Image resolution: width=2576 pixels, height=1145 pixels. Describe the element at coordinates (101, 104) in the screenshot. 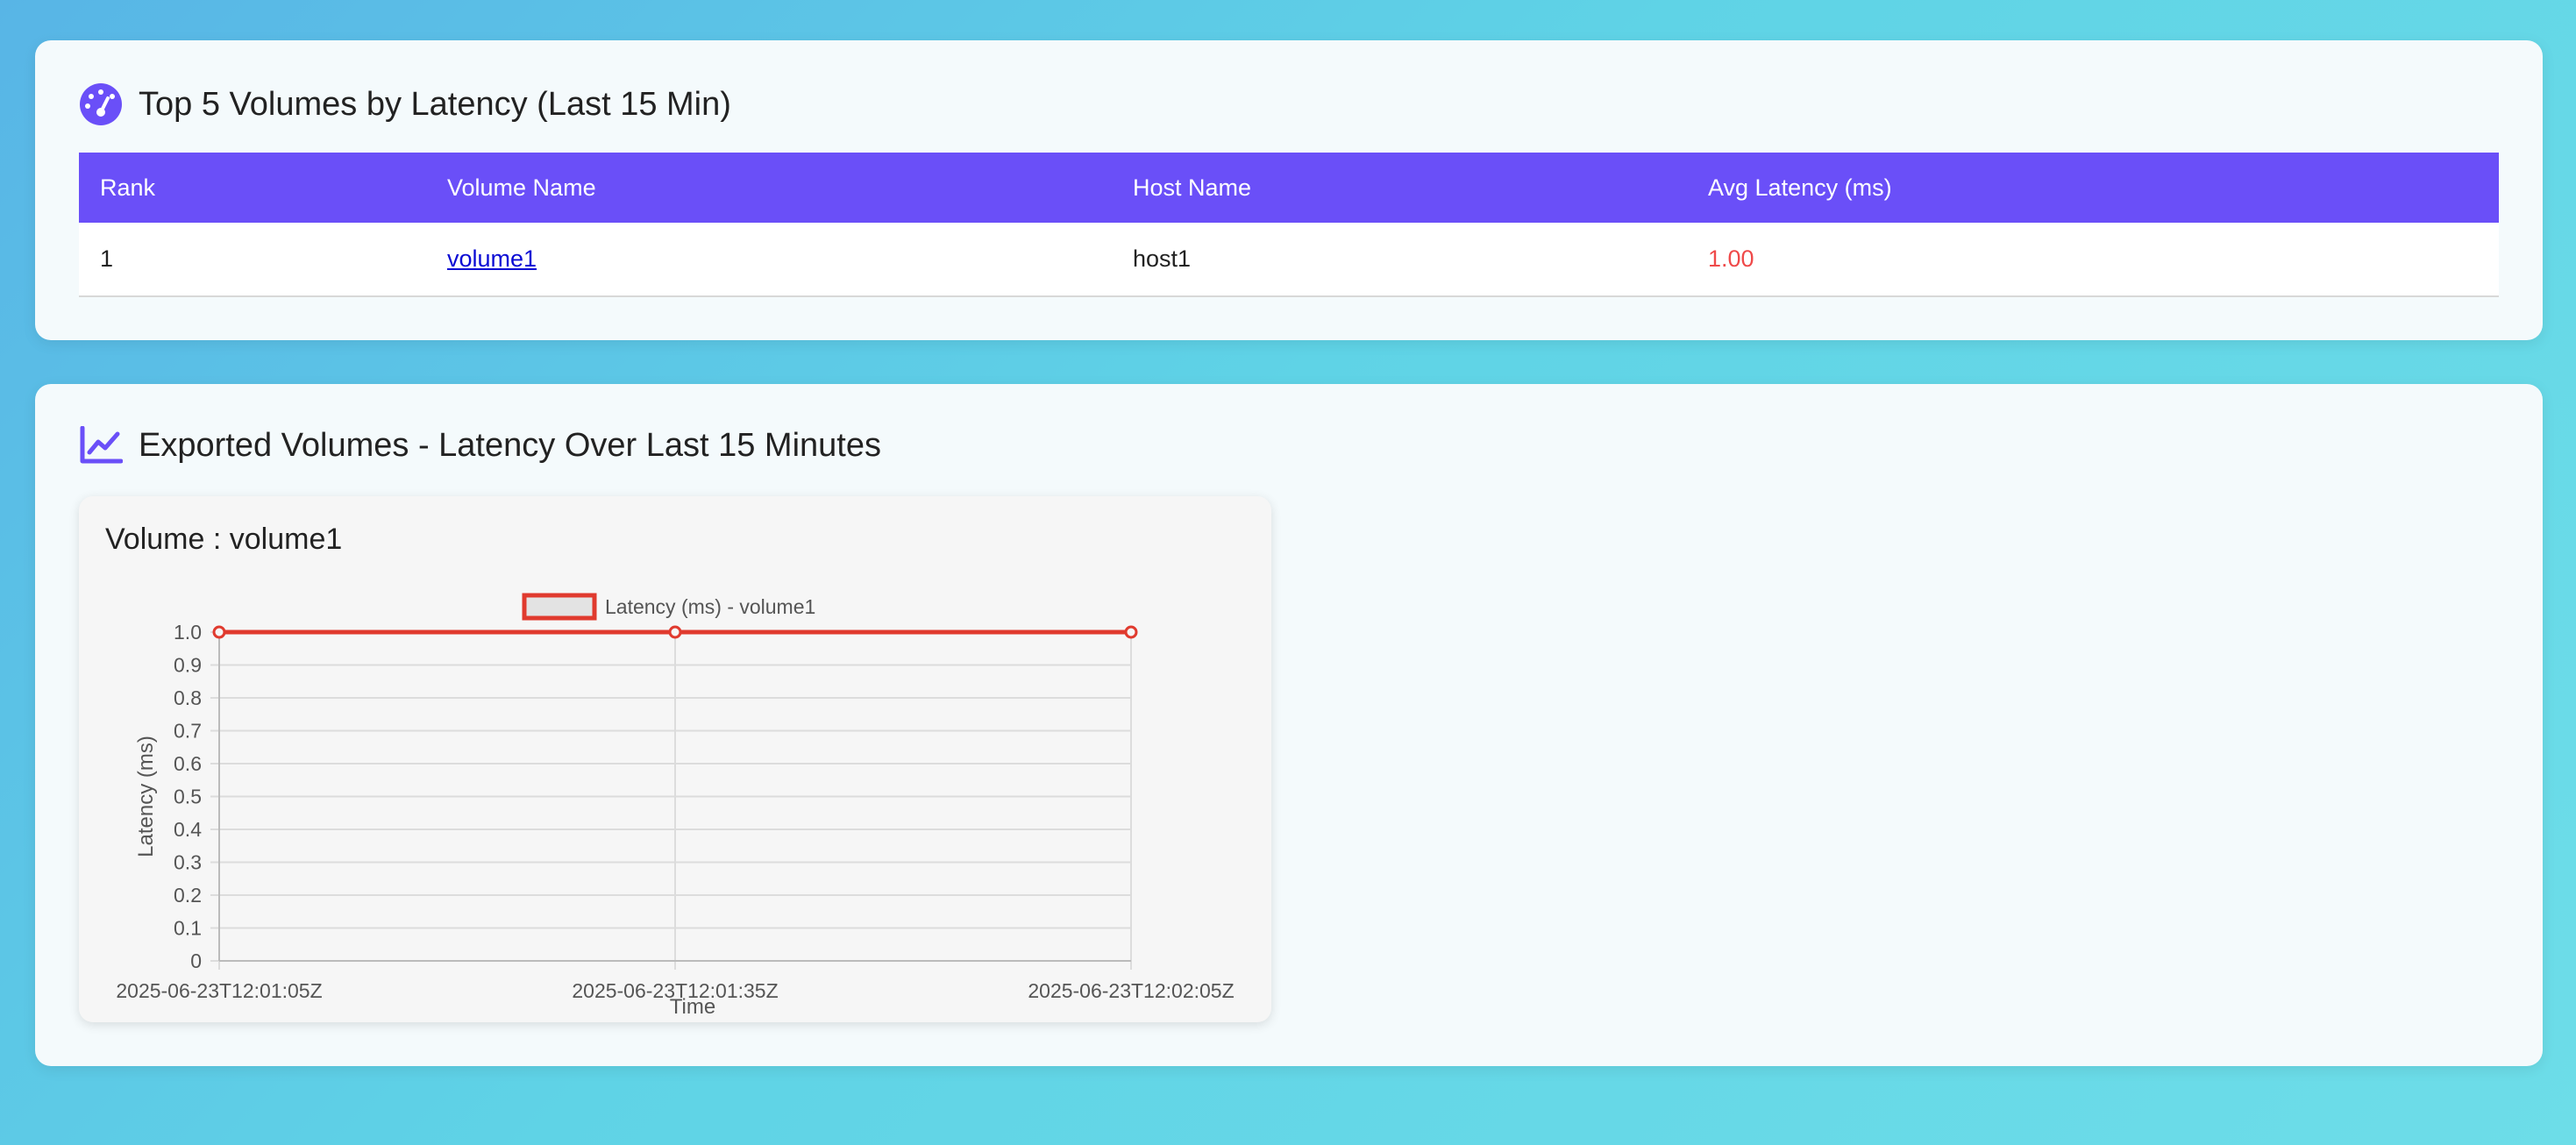

I see `gauge-icon` at that location.